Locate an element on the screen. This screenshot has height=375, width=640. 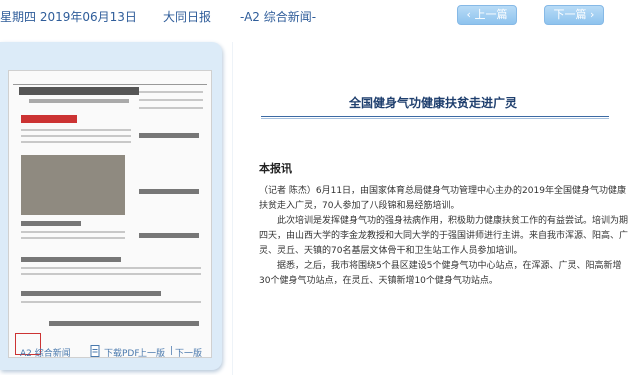
next-article-button: 下一篇 › is located at coordinates (574, 15).